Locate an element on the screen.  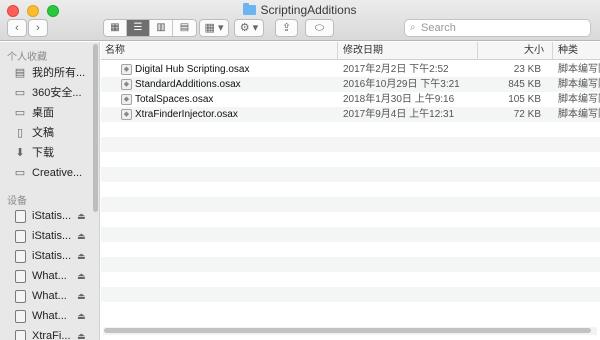
folder-icon is located at coordinates (250, 9).